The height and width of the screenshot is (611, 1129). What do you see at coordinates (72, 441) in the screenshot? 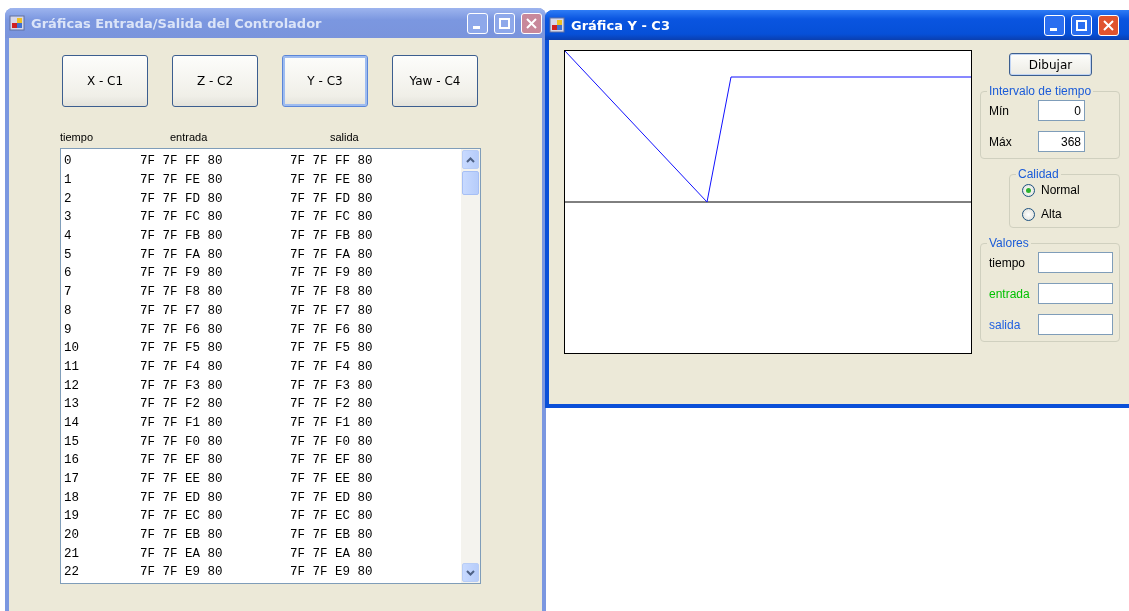
I see `list-cell-text: 15` at bounding box center [72, 441].